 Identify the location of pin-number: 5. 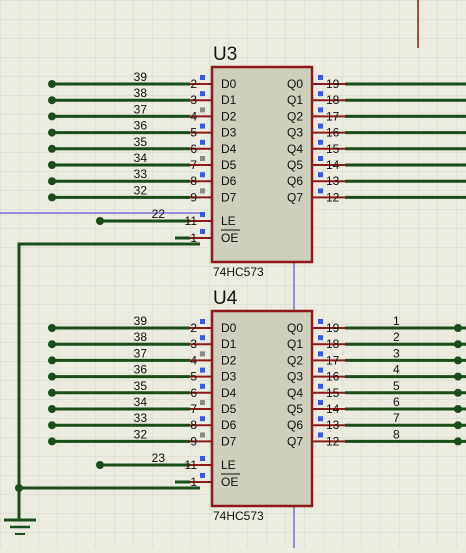
(193, 133).